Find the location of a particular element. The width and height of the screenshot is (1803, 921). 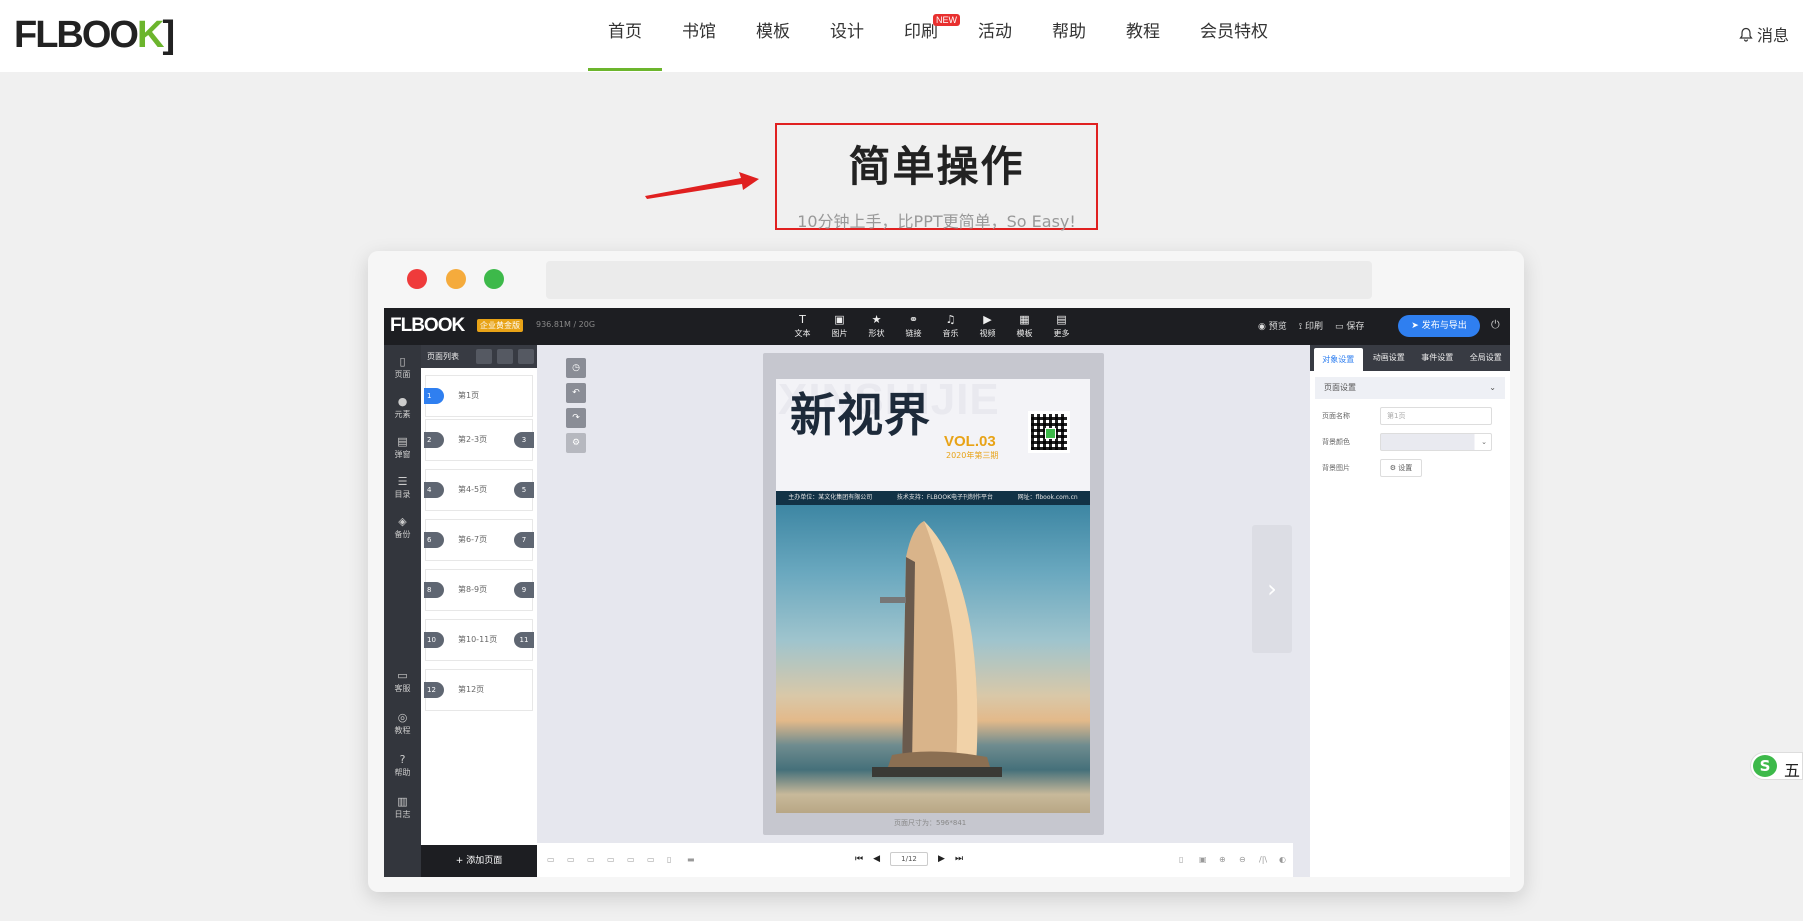

page-number: 6 is located at coordinates (434, 540).